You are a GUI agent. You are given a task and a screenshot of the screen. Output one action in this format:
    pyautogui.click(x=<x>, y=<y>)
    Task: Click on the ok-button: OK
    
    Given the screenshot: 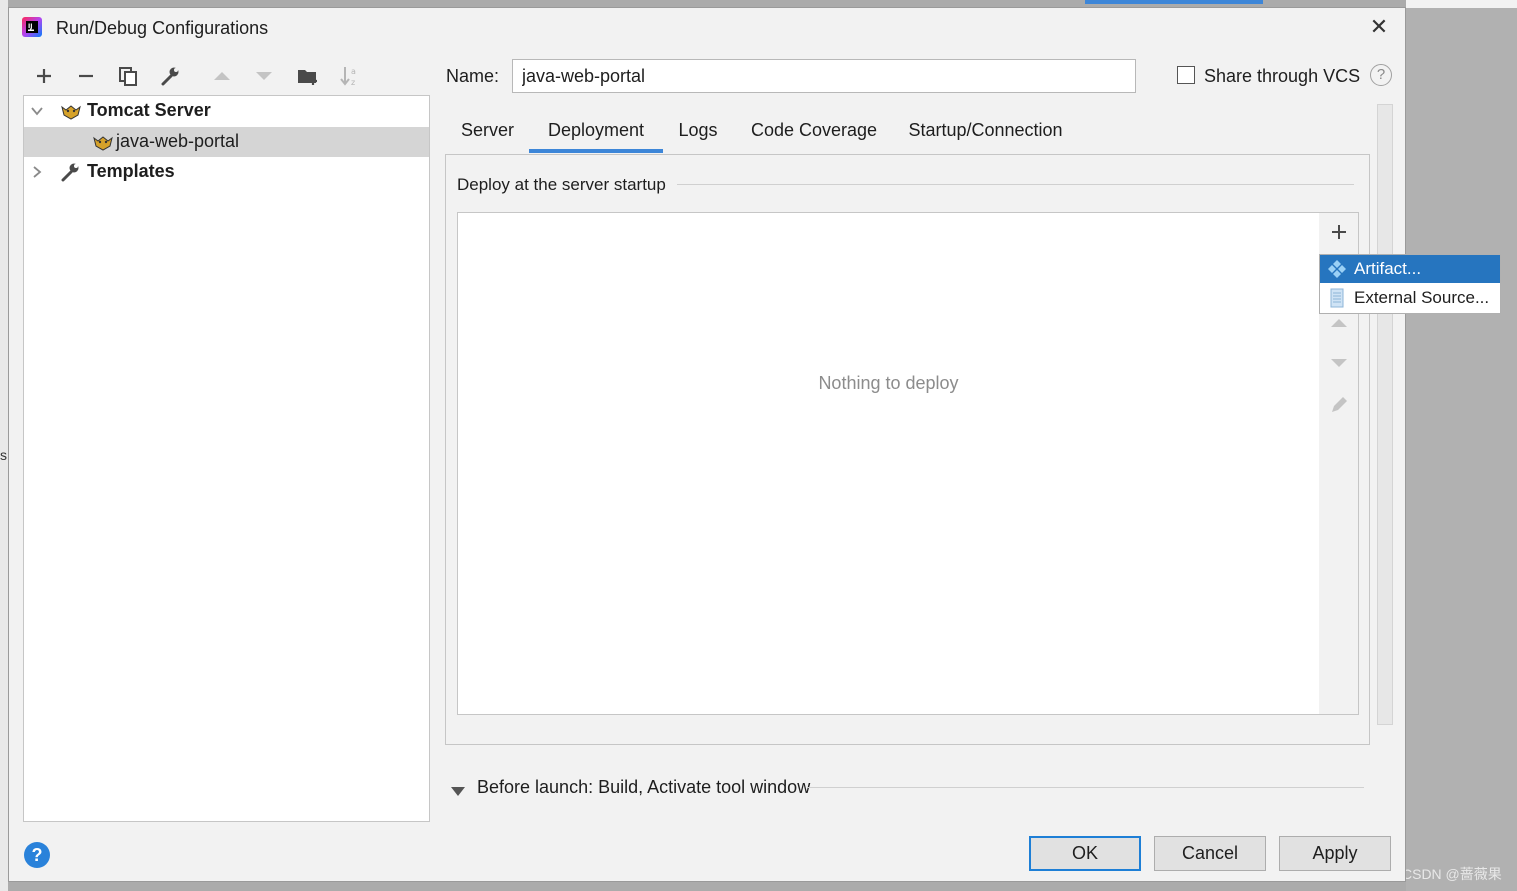 What is the action you would take?
    pyautogui.click(x=1085, y=853)
    